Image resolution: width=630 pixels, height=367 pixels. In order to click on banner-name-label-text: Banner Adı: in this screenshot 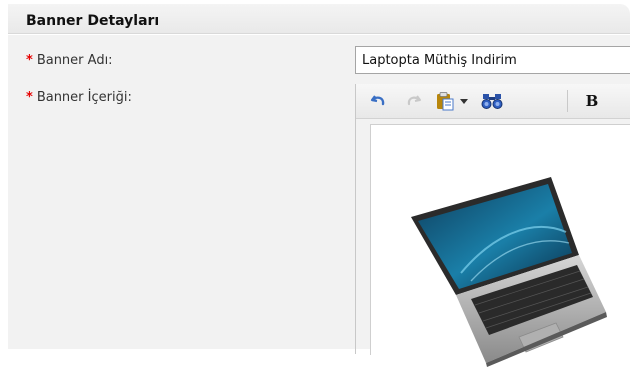, I will do `click(74, 60)`.